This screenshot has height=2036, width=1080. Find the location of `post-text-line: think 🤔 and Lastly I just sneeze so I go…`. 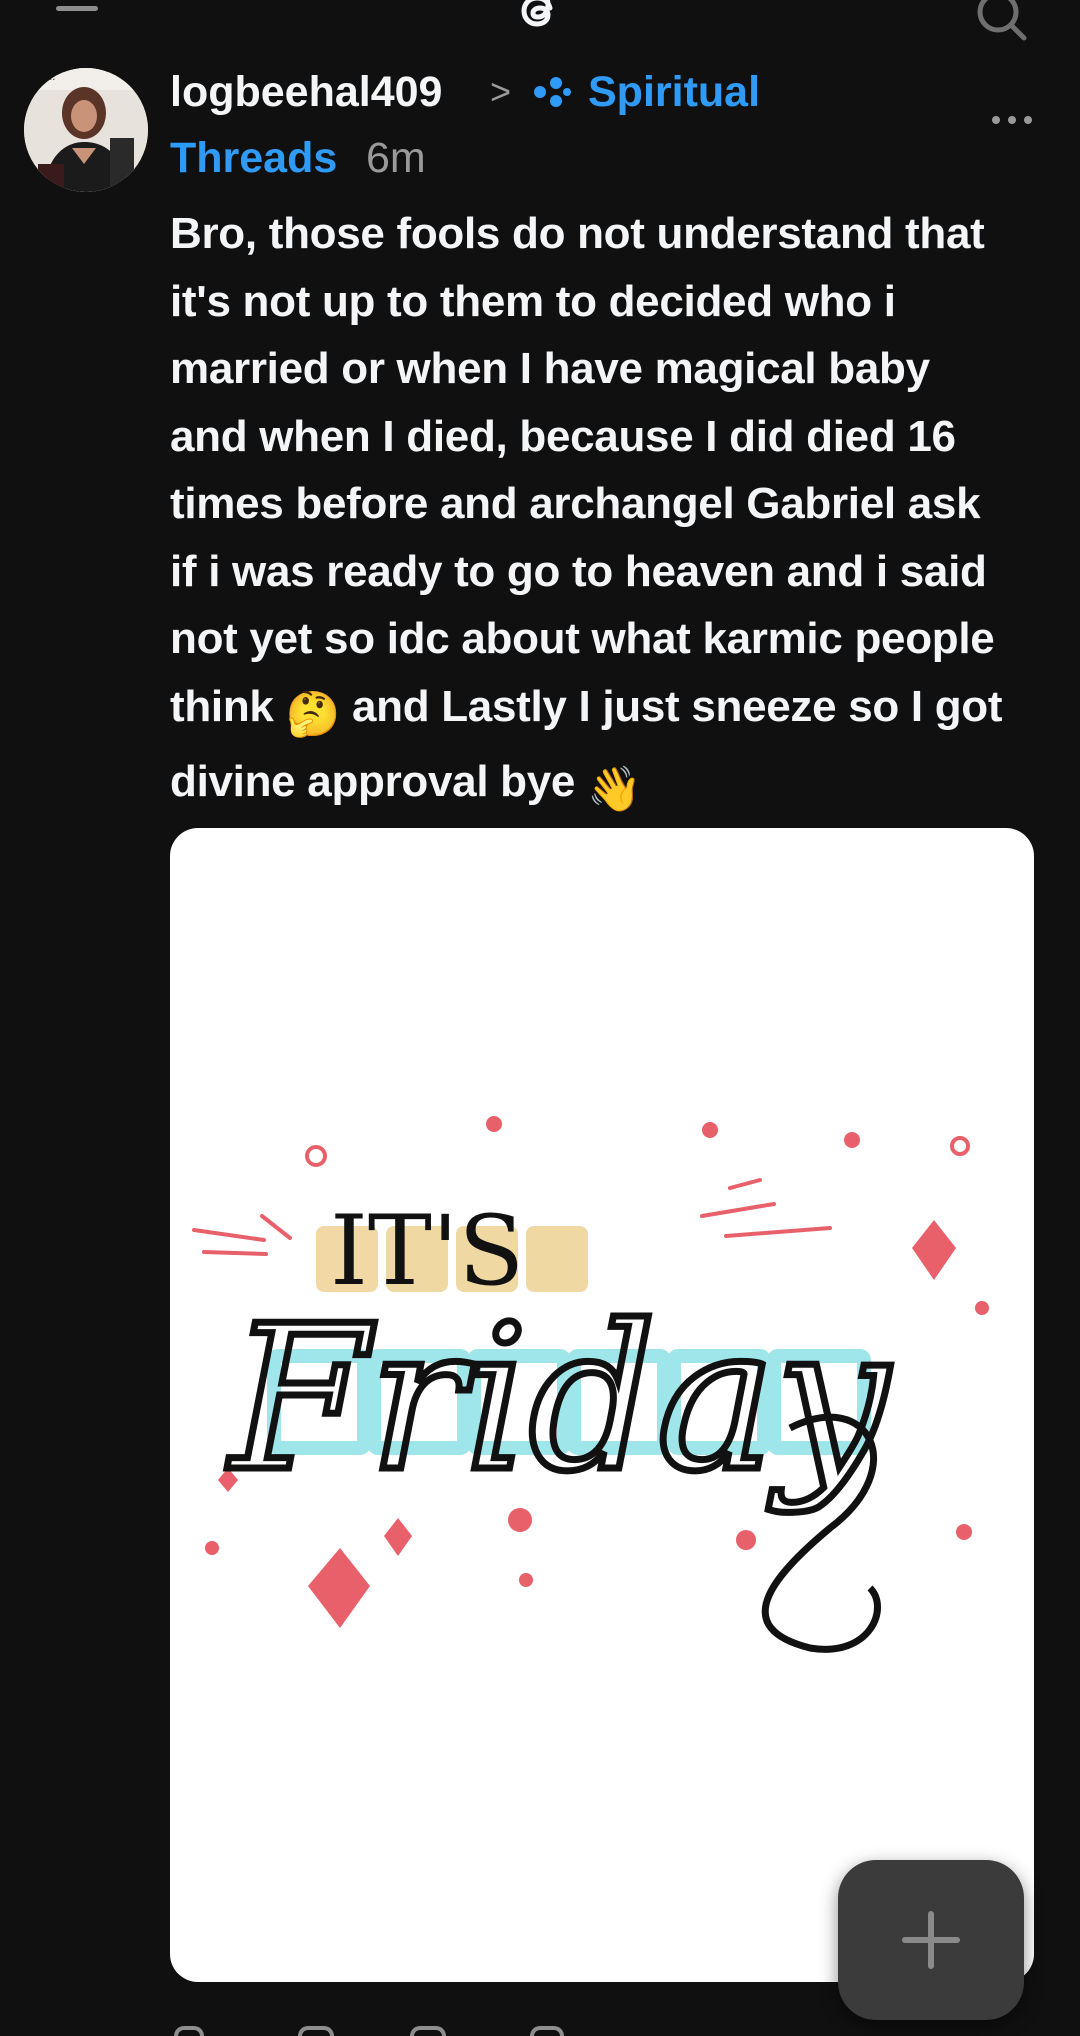

post-text-line: think 🤔 and Lastly I just sneeze so I go… is located at coordinates (610, 711).